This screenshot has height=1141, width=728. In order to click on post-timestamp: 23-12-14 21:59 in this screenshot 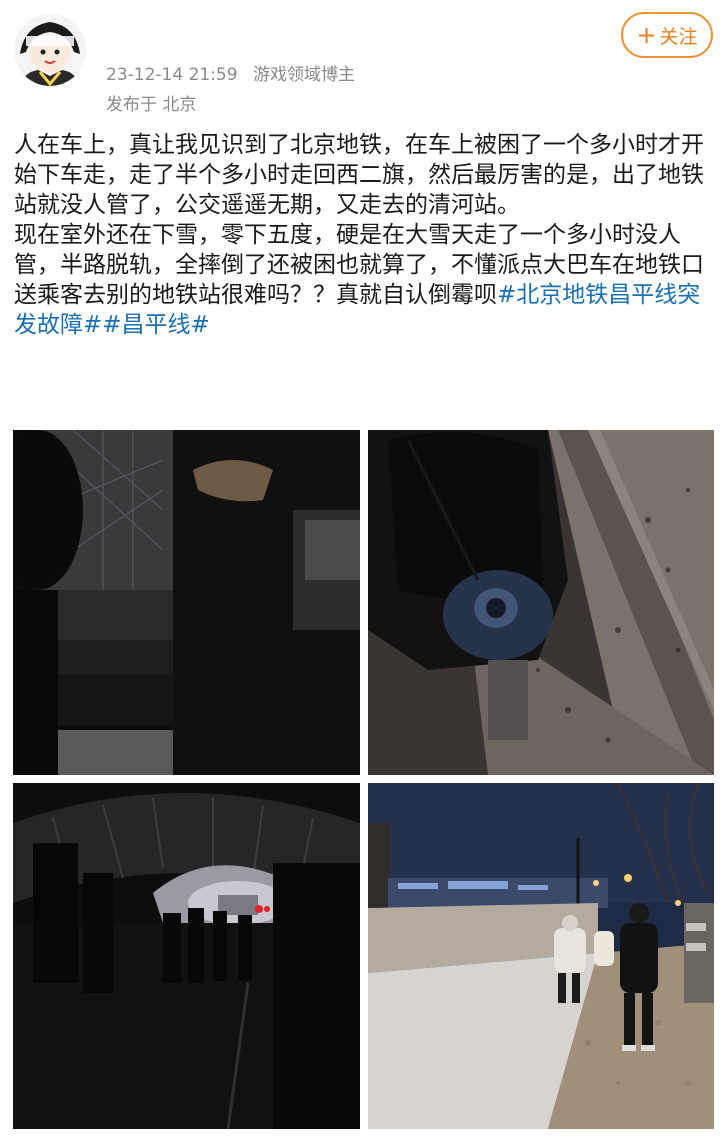, I will do `click(172, 75)`.